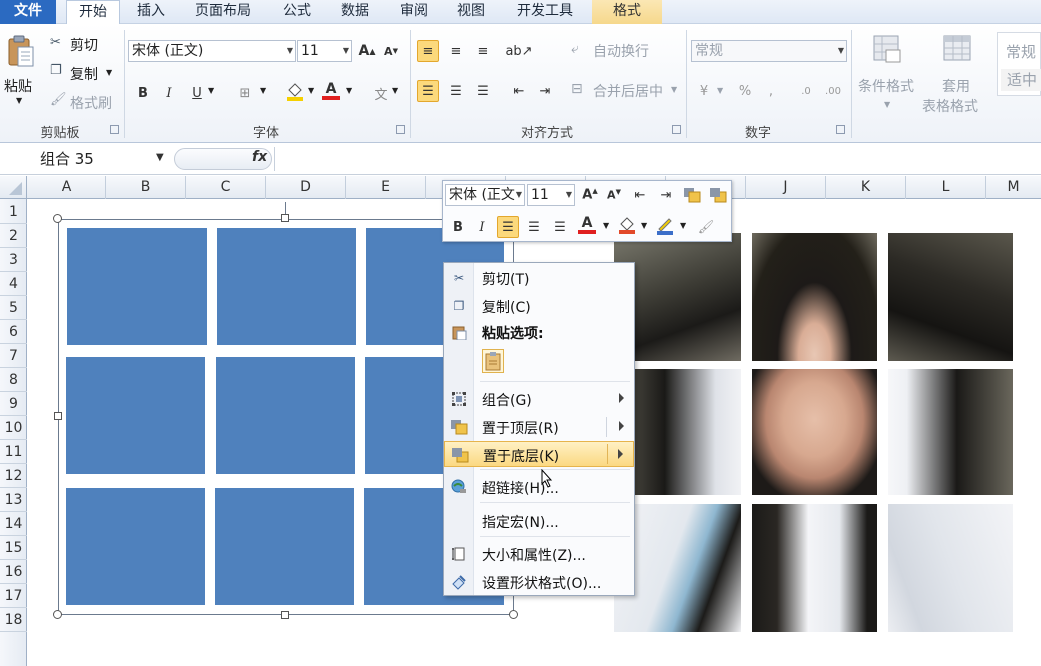 This screenshot has width=1041, height=666. Describe the element at coordinates (483, 91) in the screenshot. I see `align-right-button: ☰` at that location.